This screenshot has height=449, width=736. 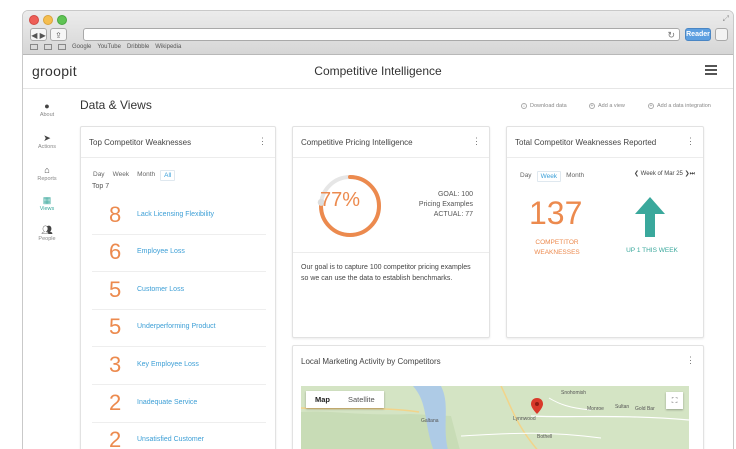 I want to click on reading-list-icon, so click(x=34, y=47).